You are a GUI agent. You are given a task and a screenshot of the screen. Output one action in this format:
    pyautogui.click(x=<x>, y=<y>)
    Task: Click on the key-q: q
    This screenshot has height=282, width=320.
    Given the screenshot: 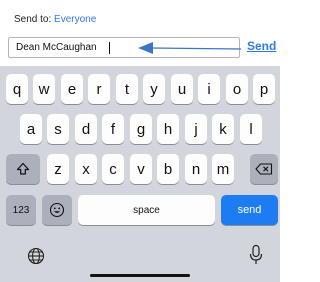 What is the action you would take?
    pyautogui.click(x=17, y=89)
    